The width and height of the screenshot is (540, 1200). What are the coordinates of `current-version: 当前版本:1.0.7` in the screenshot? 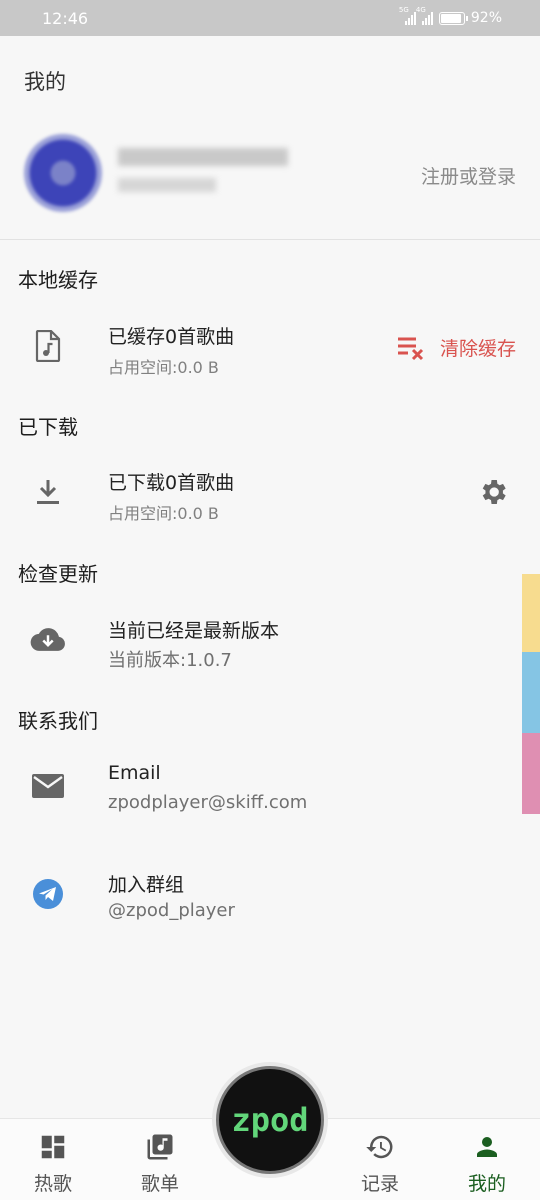 It's located at (170, 660).